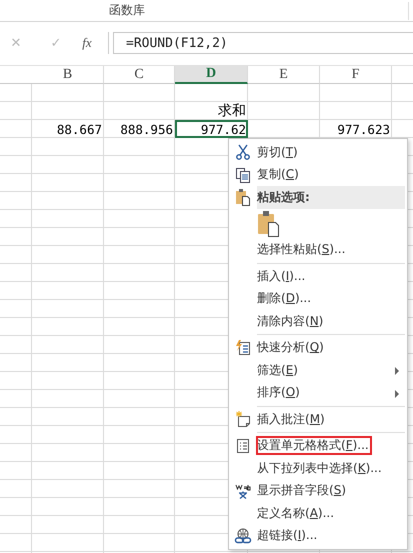  What do you see at coordinates (243, 536) in the screenshot?
I see `hyperlink-icon` at bounding box center [243, 536].